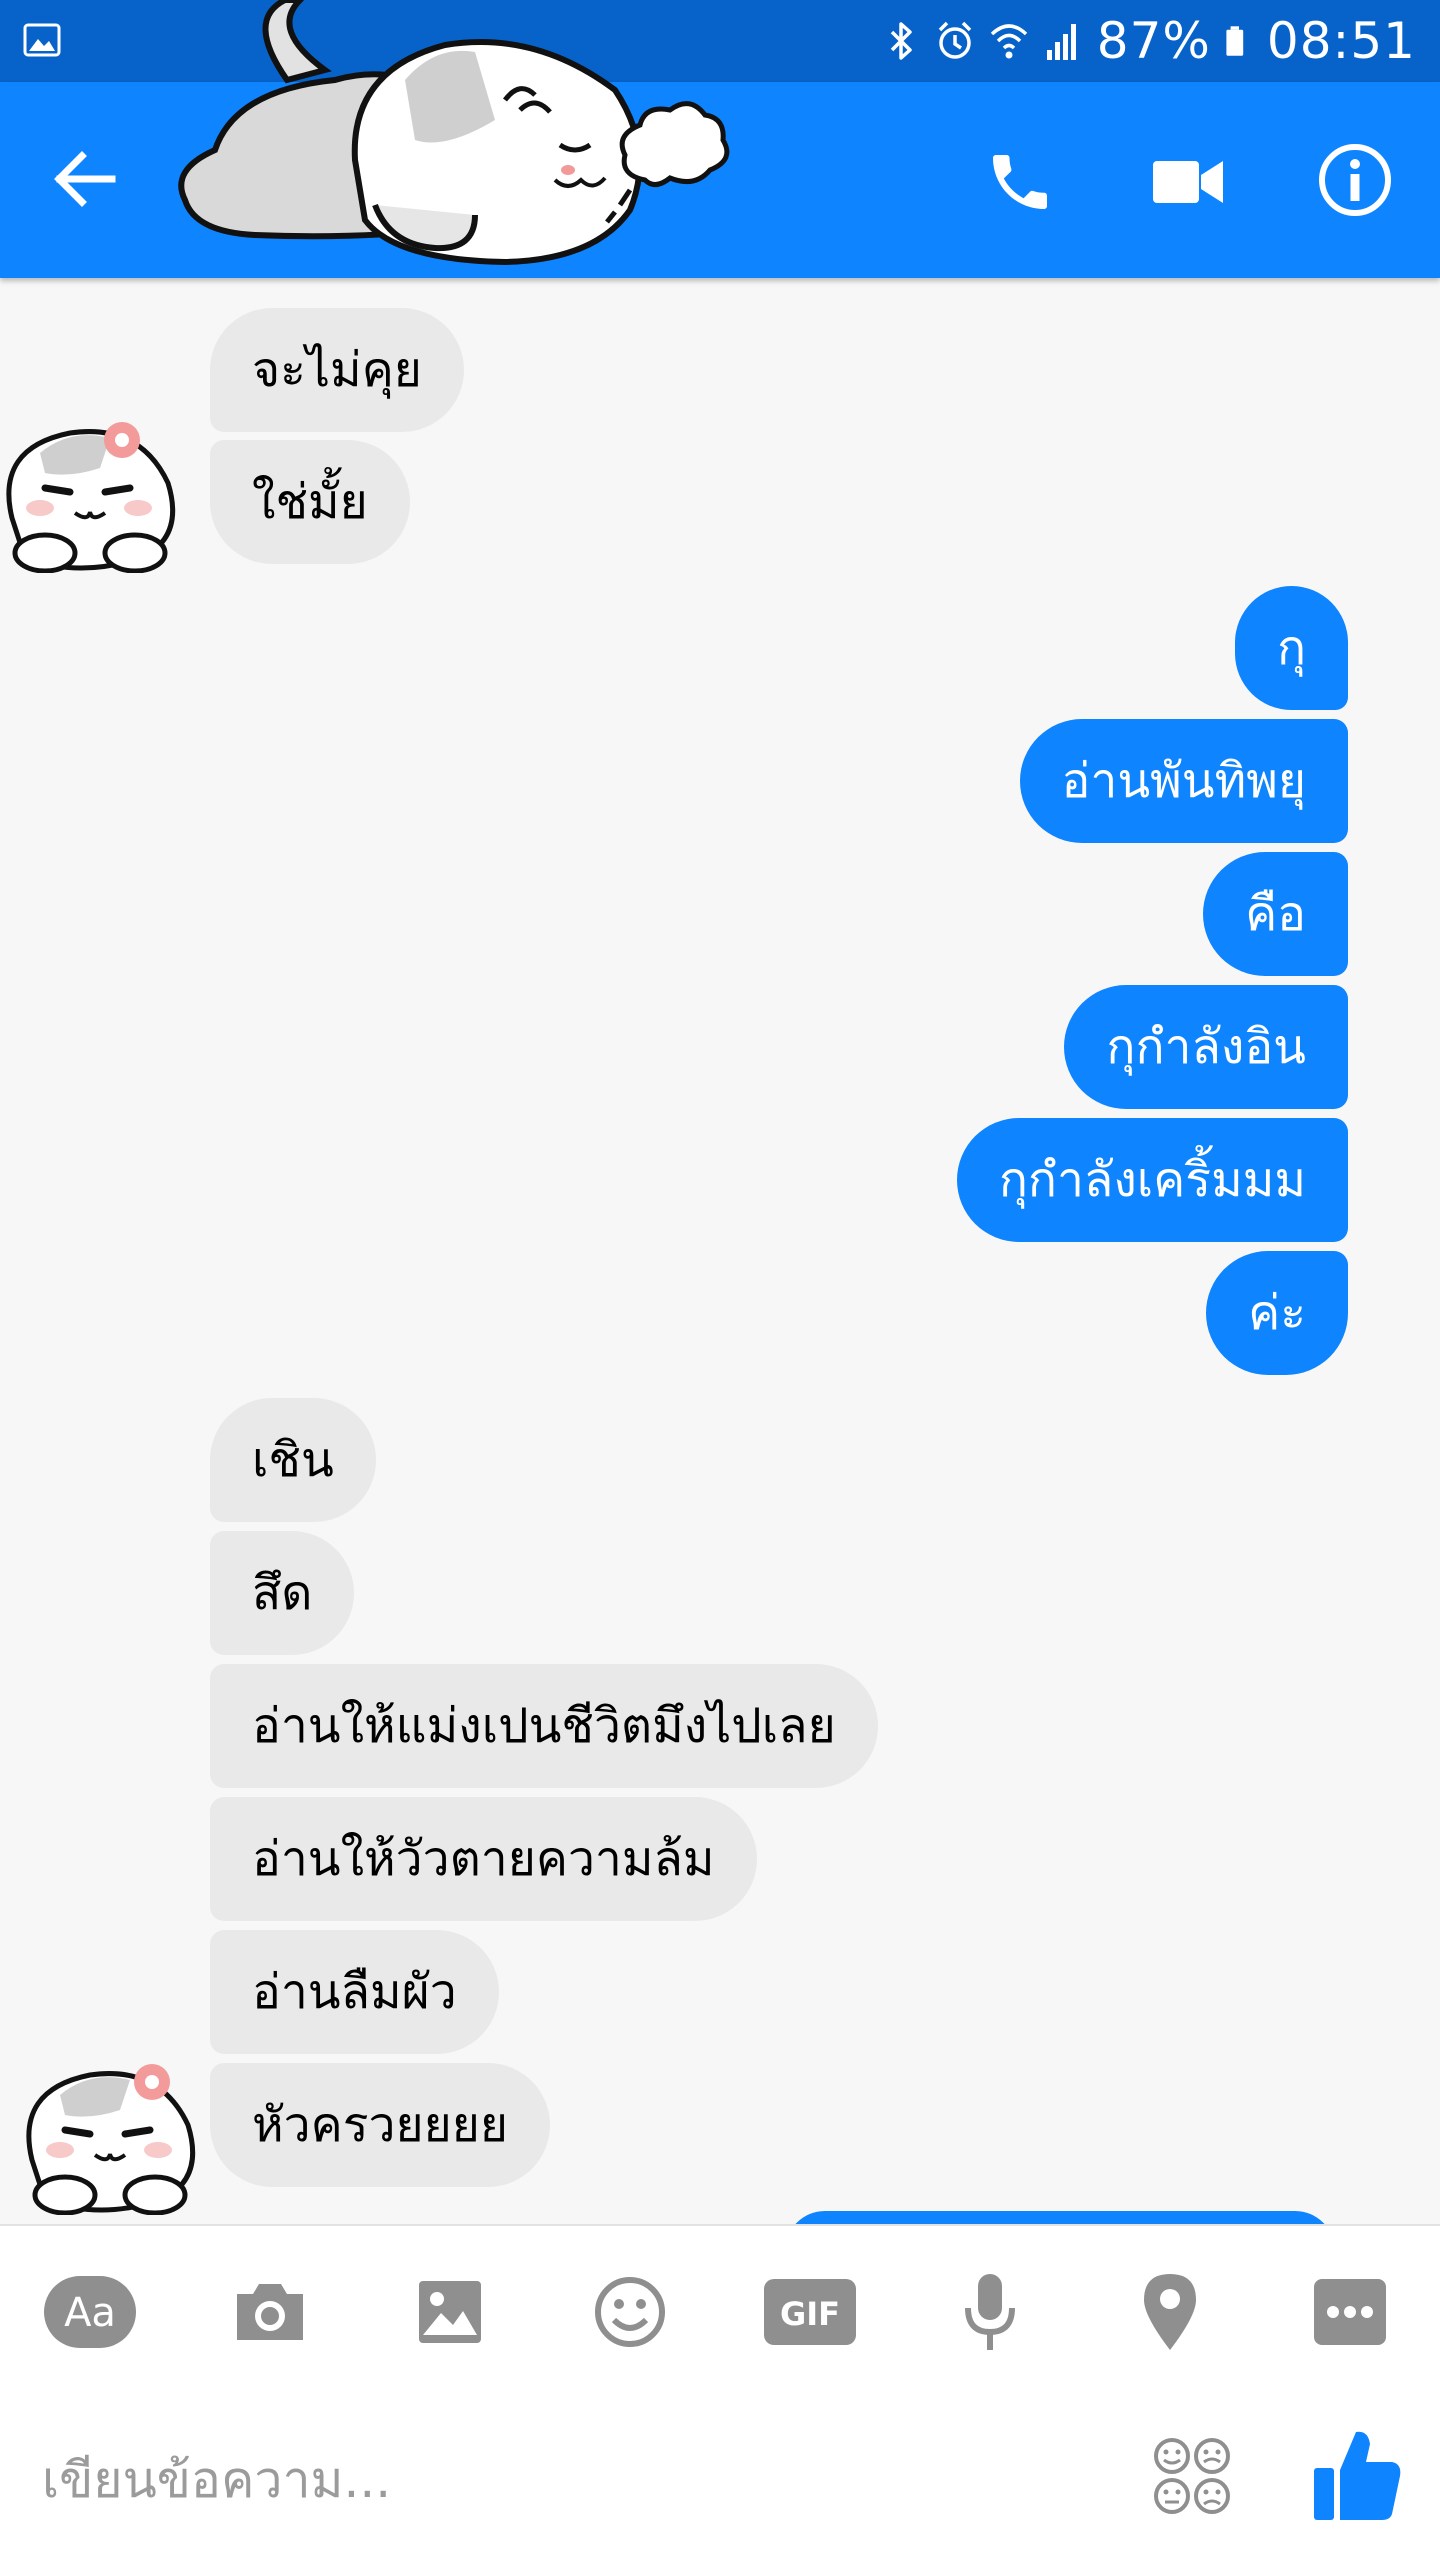 This screenshot has height=2560, width=1440. I want to click on outgoing-message-partial, so click(1060, 2217).